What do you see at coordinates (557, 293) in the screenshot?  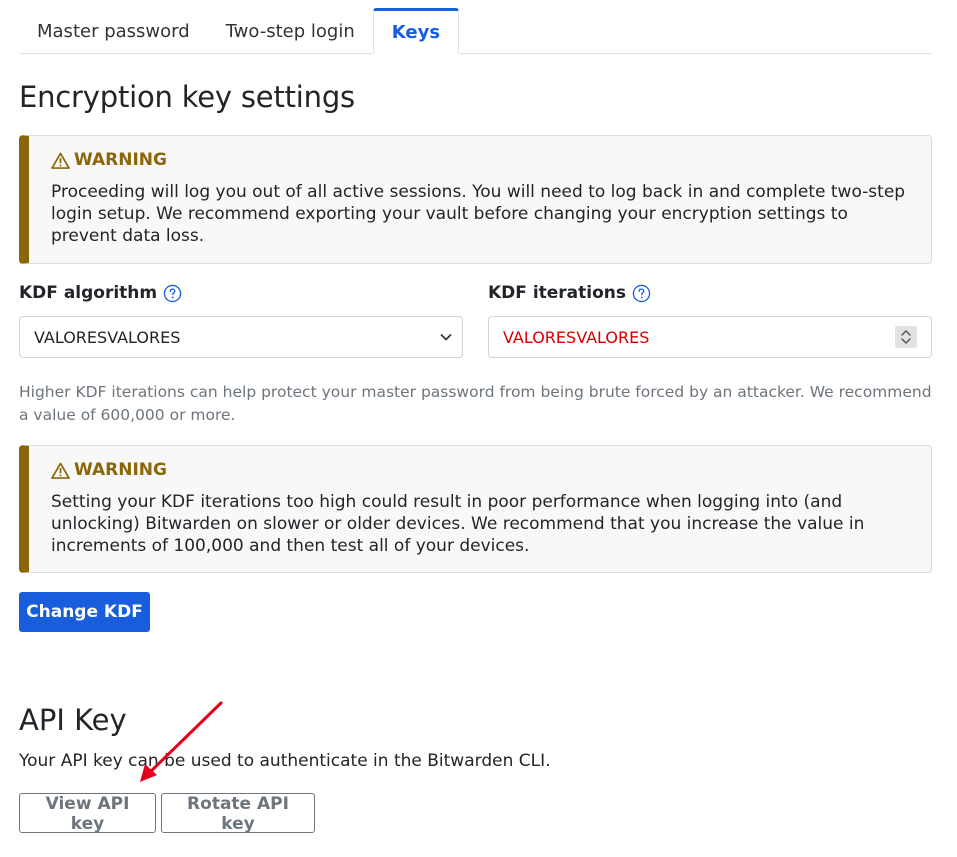 I see `kdf-iterations-label-text: KDF iterations` at bounding box center [557, 293].